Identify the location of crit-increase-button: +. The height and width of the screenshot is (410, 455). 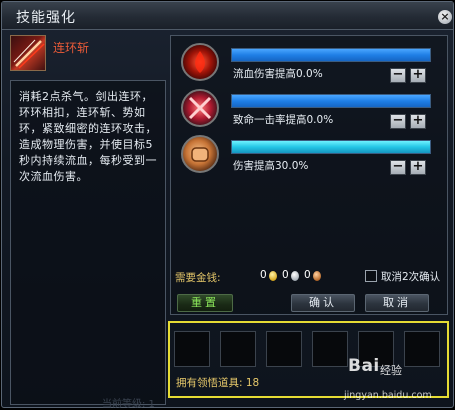
(418, 121).